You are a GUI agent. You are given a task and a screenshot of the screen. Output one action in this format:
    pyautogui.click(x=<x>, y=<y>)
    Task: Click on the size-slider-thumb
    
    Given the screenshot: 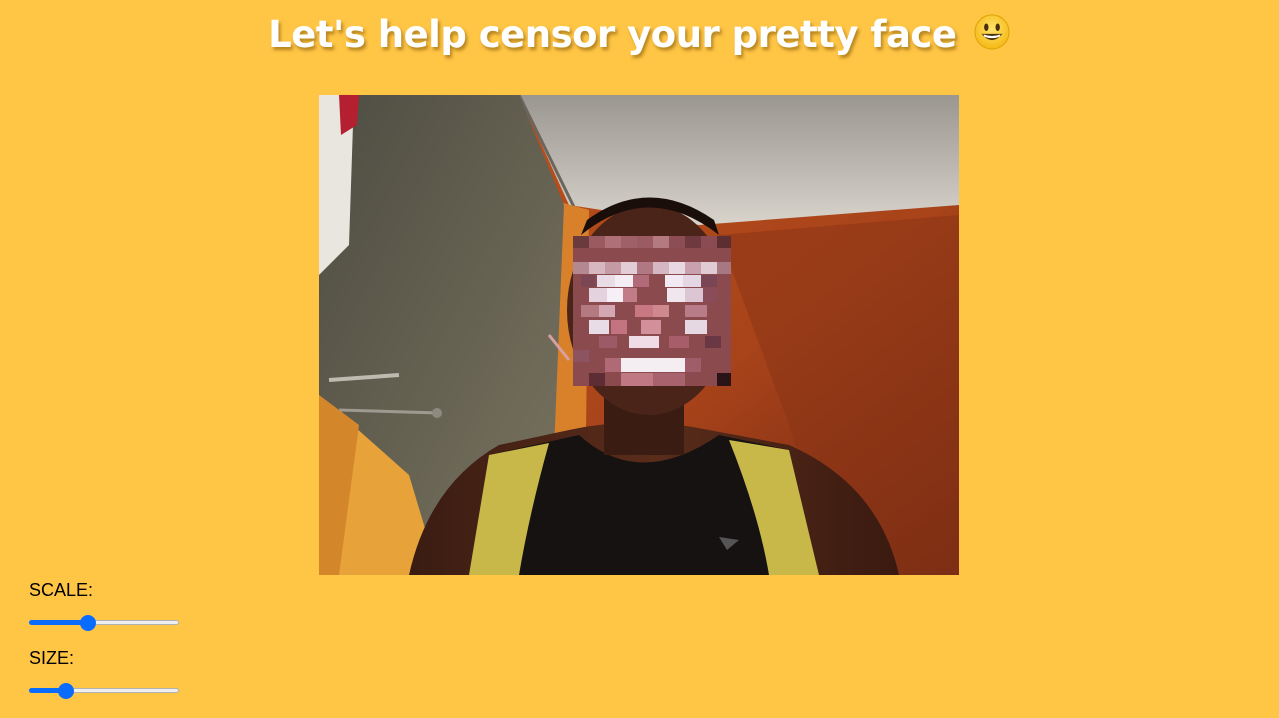 What is the action you would take?
    pyautogui.click(x=66, y=691)
    